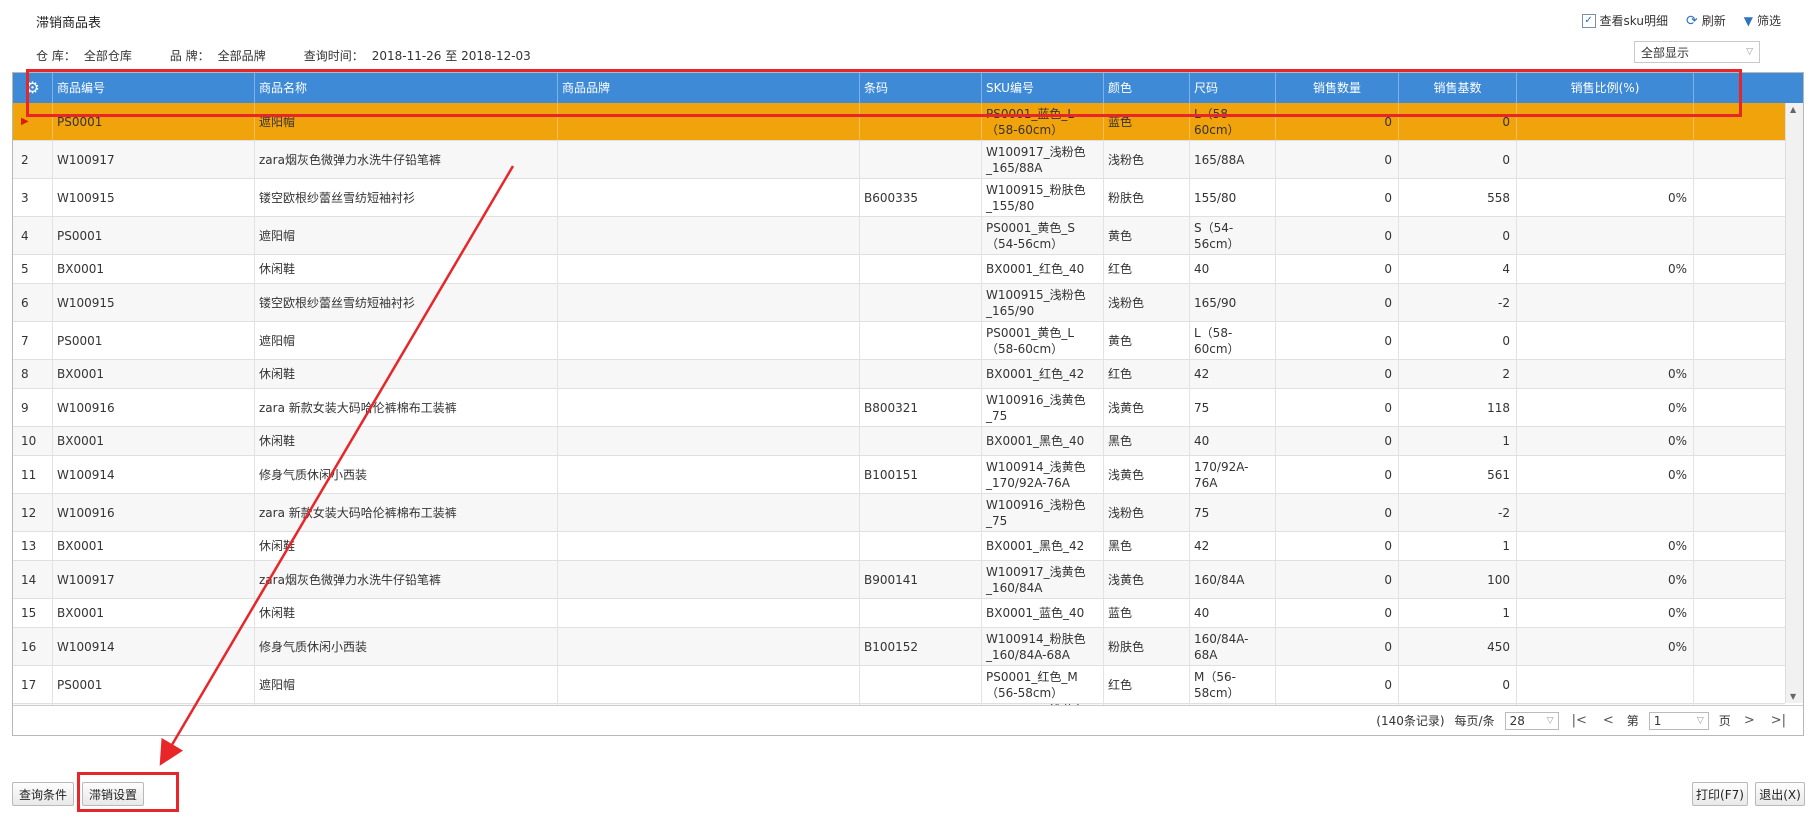 The image size is (1817, 824). I want to click on cell-barcode: B100151, so click(921, 474).